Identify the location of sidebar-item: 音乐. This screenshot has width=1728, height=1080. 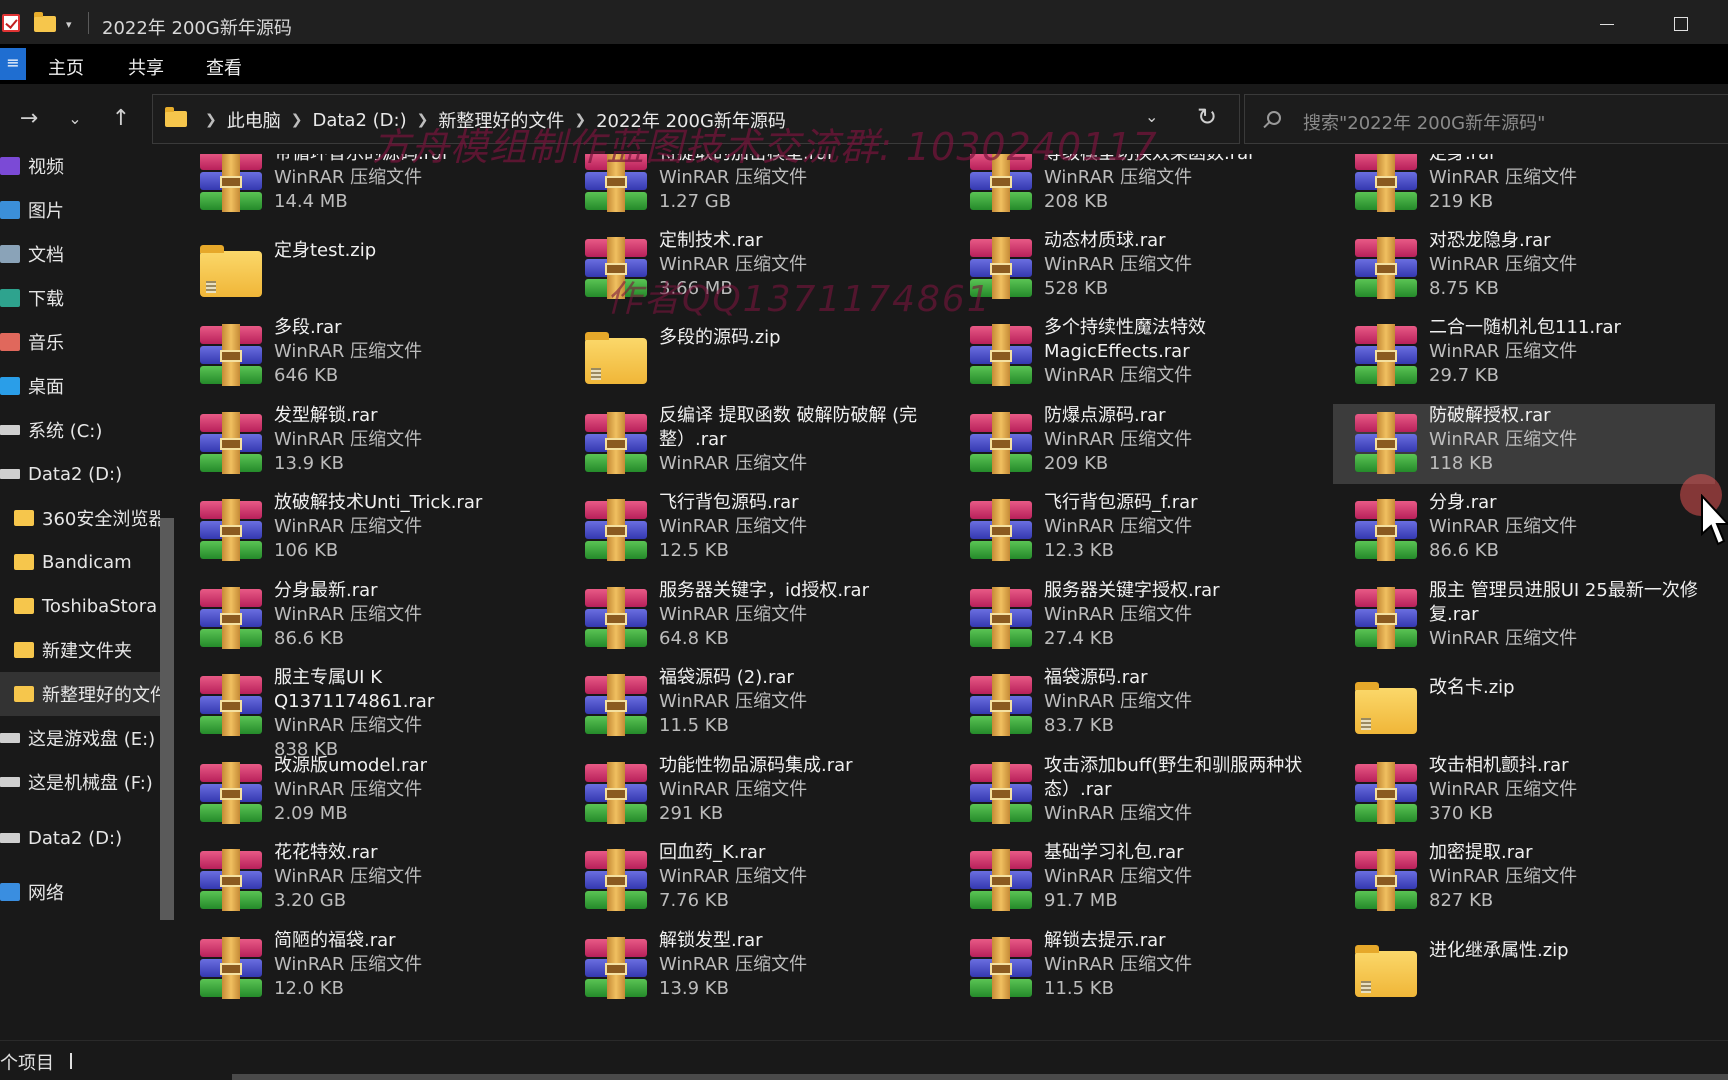
(80, 342).